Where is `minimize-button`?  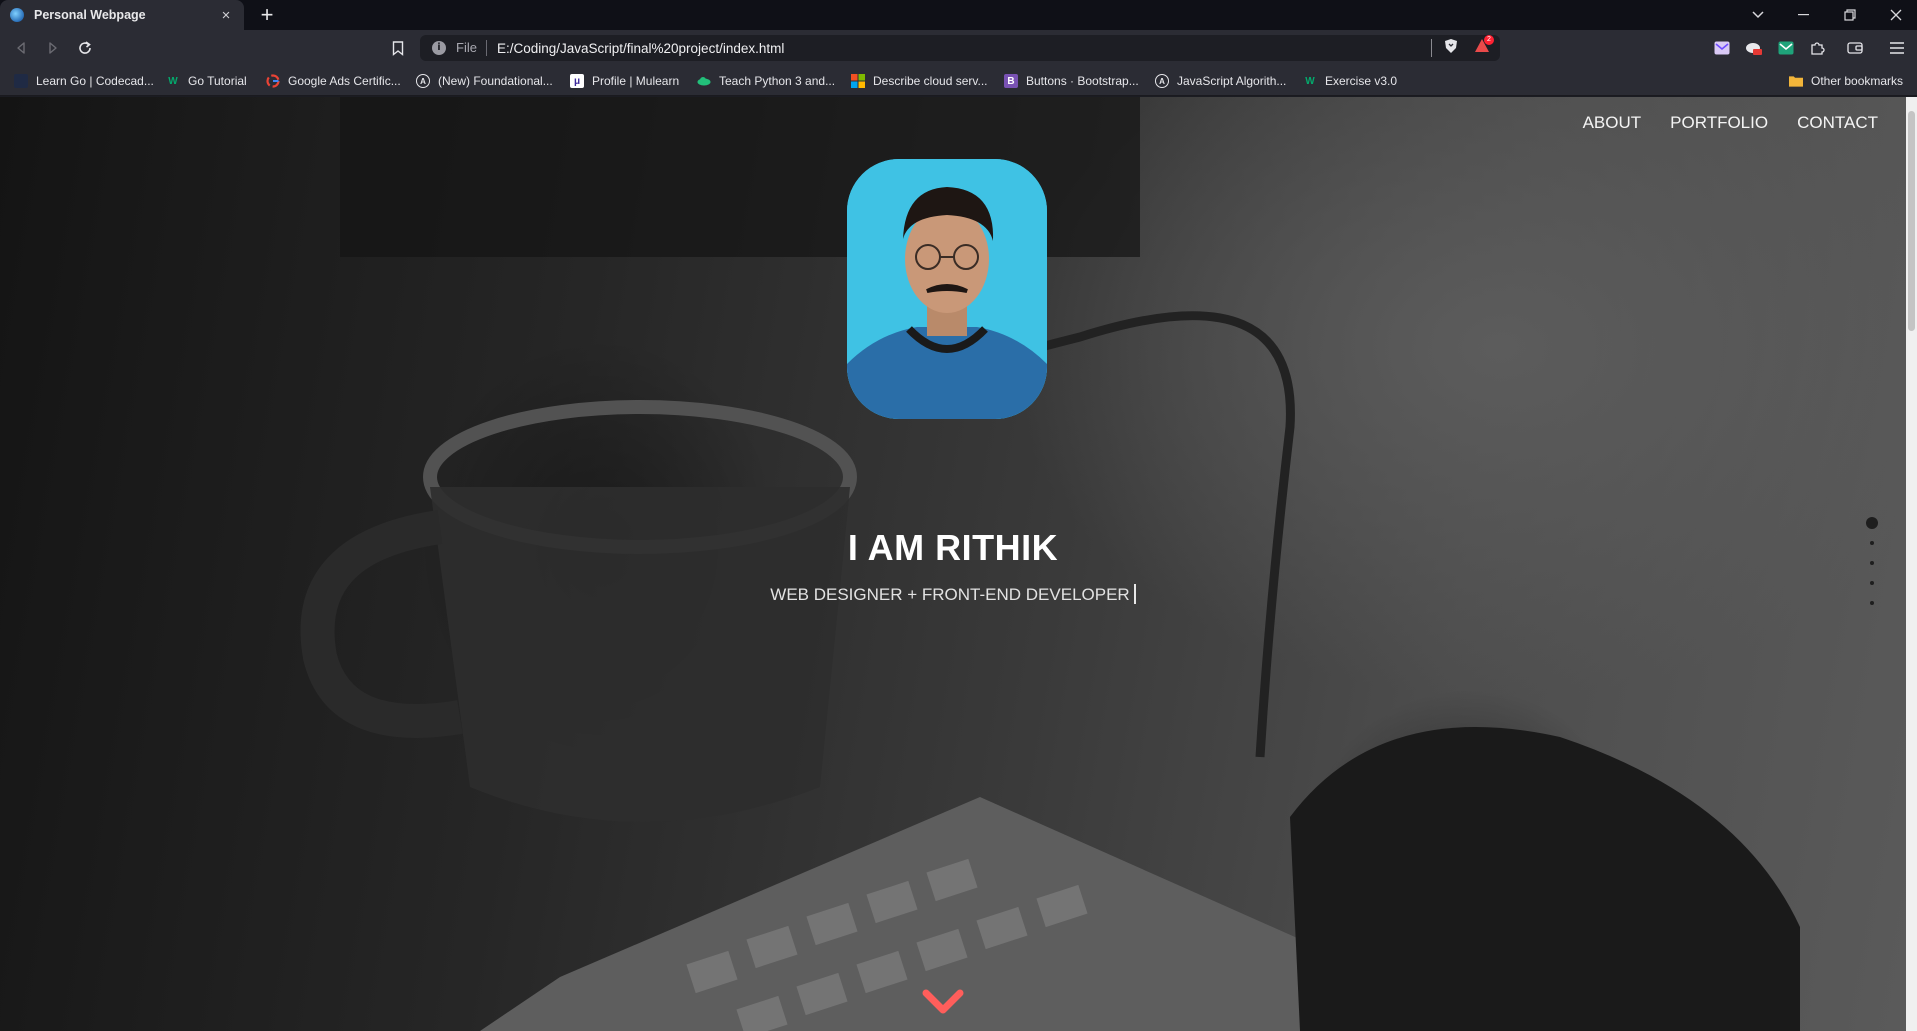 minimize-button is located at coordinates (1804, 15).